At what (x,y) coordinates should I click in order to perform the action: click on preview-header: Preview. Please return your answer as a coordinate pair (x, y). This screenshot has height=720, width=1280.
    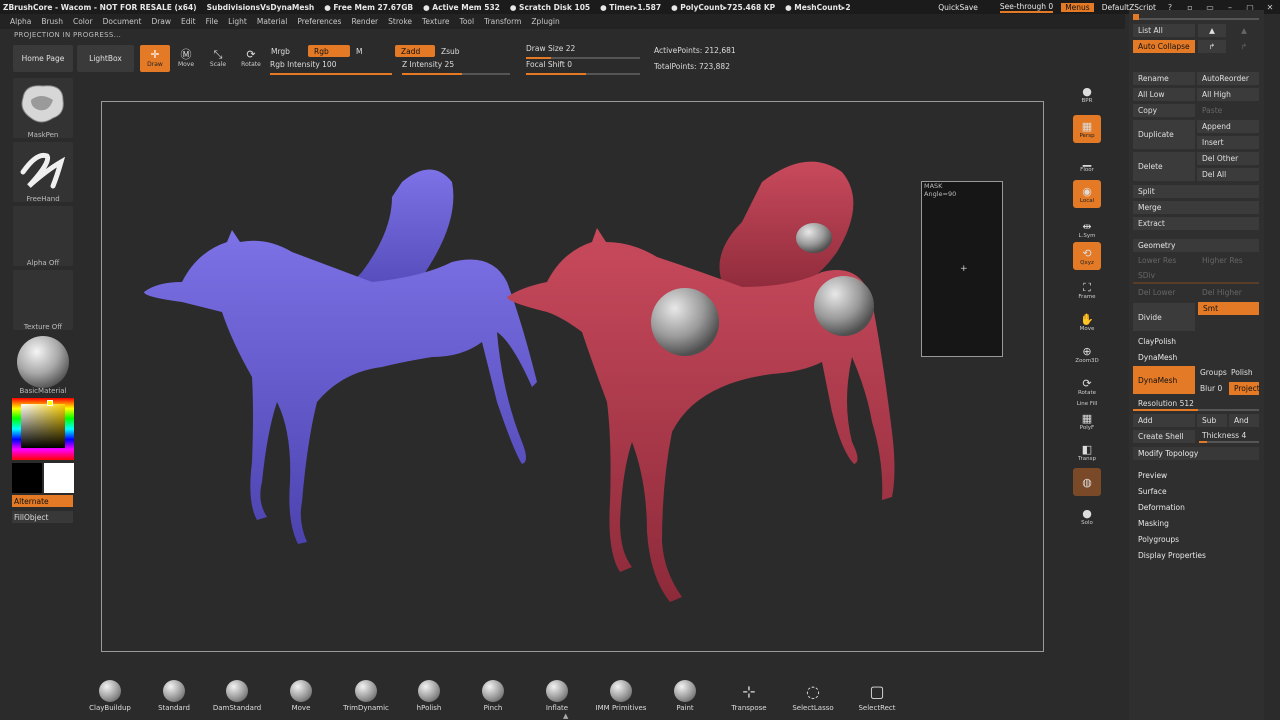
    Looking at the image, I should click on (1196, 475).